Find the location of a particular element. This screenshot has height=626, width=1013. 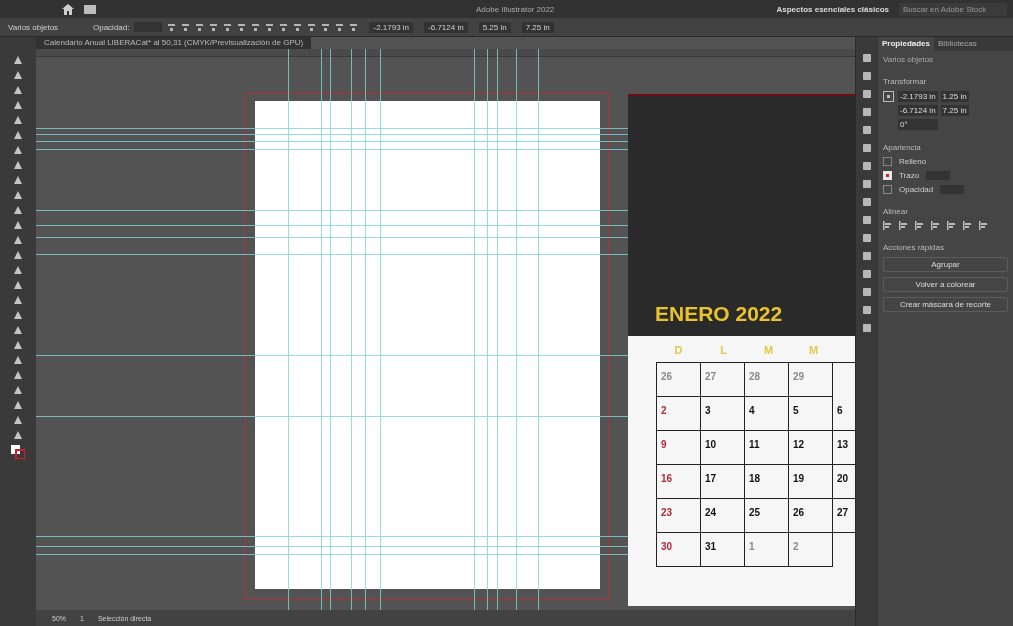

day-number: 28 is located at coordinates (755, 376).